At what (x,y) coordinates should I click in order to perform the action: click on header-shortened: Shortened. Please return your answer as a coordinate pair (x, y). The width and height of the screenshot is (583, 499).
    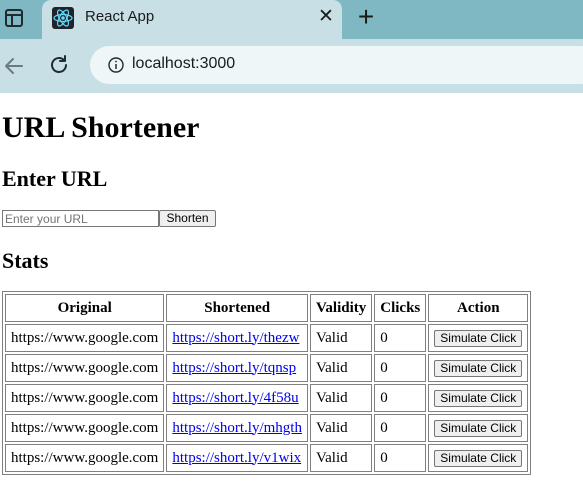
    Looking at the image, I should click on (237, 308).